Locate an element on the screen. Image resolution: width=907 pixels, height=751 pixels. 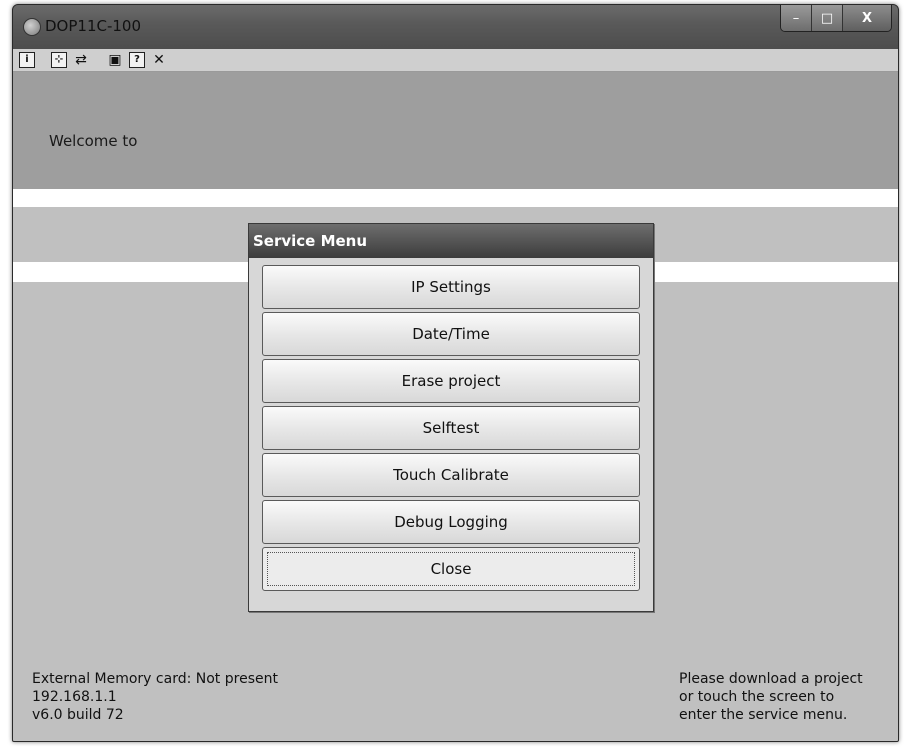
divider-stripe is located at coordinates (455, 198).